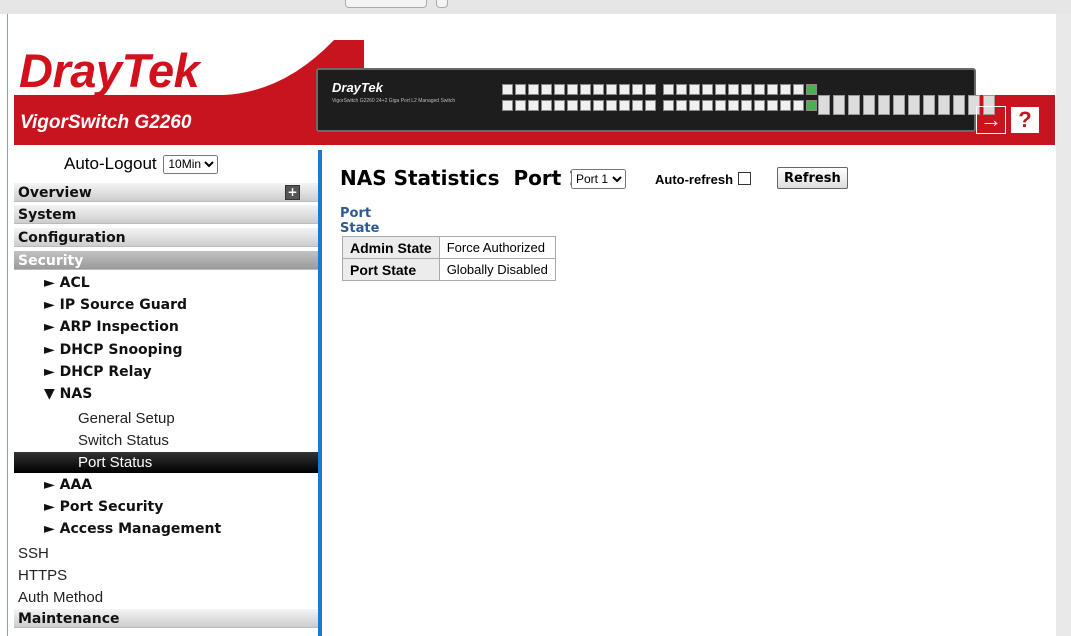 This screenshot has height=636, width=1071. What do you see at coordinates (391, 269) in the screenshot?
I see `row-label: Port State` at bounding box center [391, 269].